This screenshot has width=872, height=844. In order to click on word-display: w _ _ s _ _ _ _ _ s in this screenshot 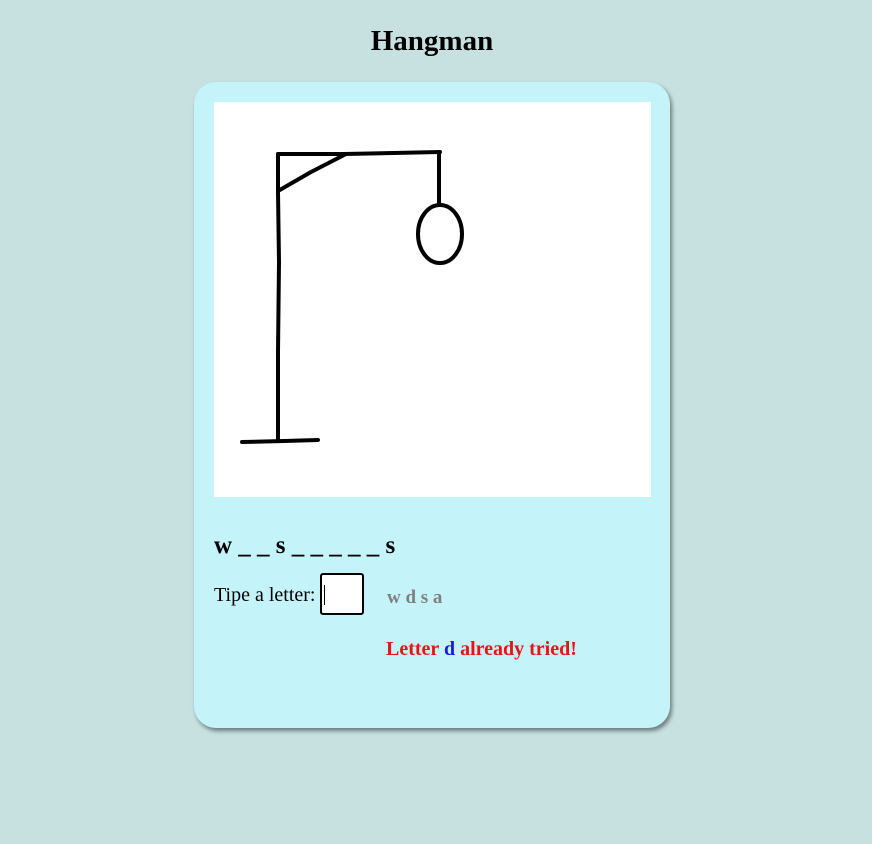, I will do `click(305, 545)`.